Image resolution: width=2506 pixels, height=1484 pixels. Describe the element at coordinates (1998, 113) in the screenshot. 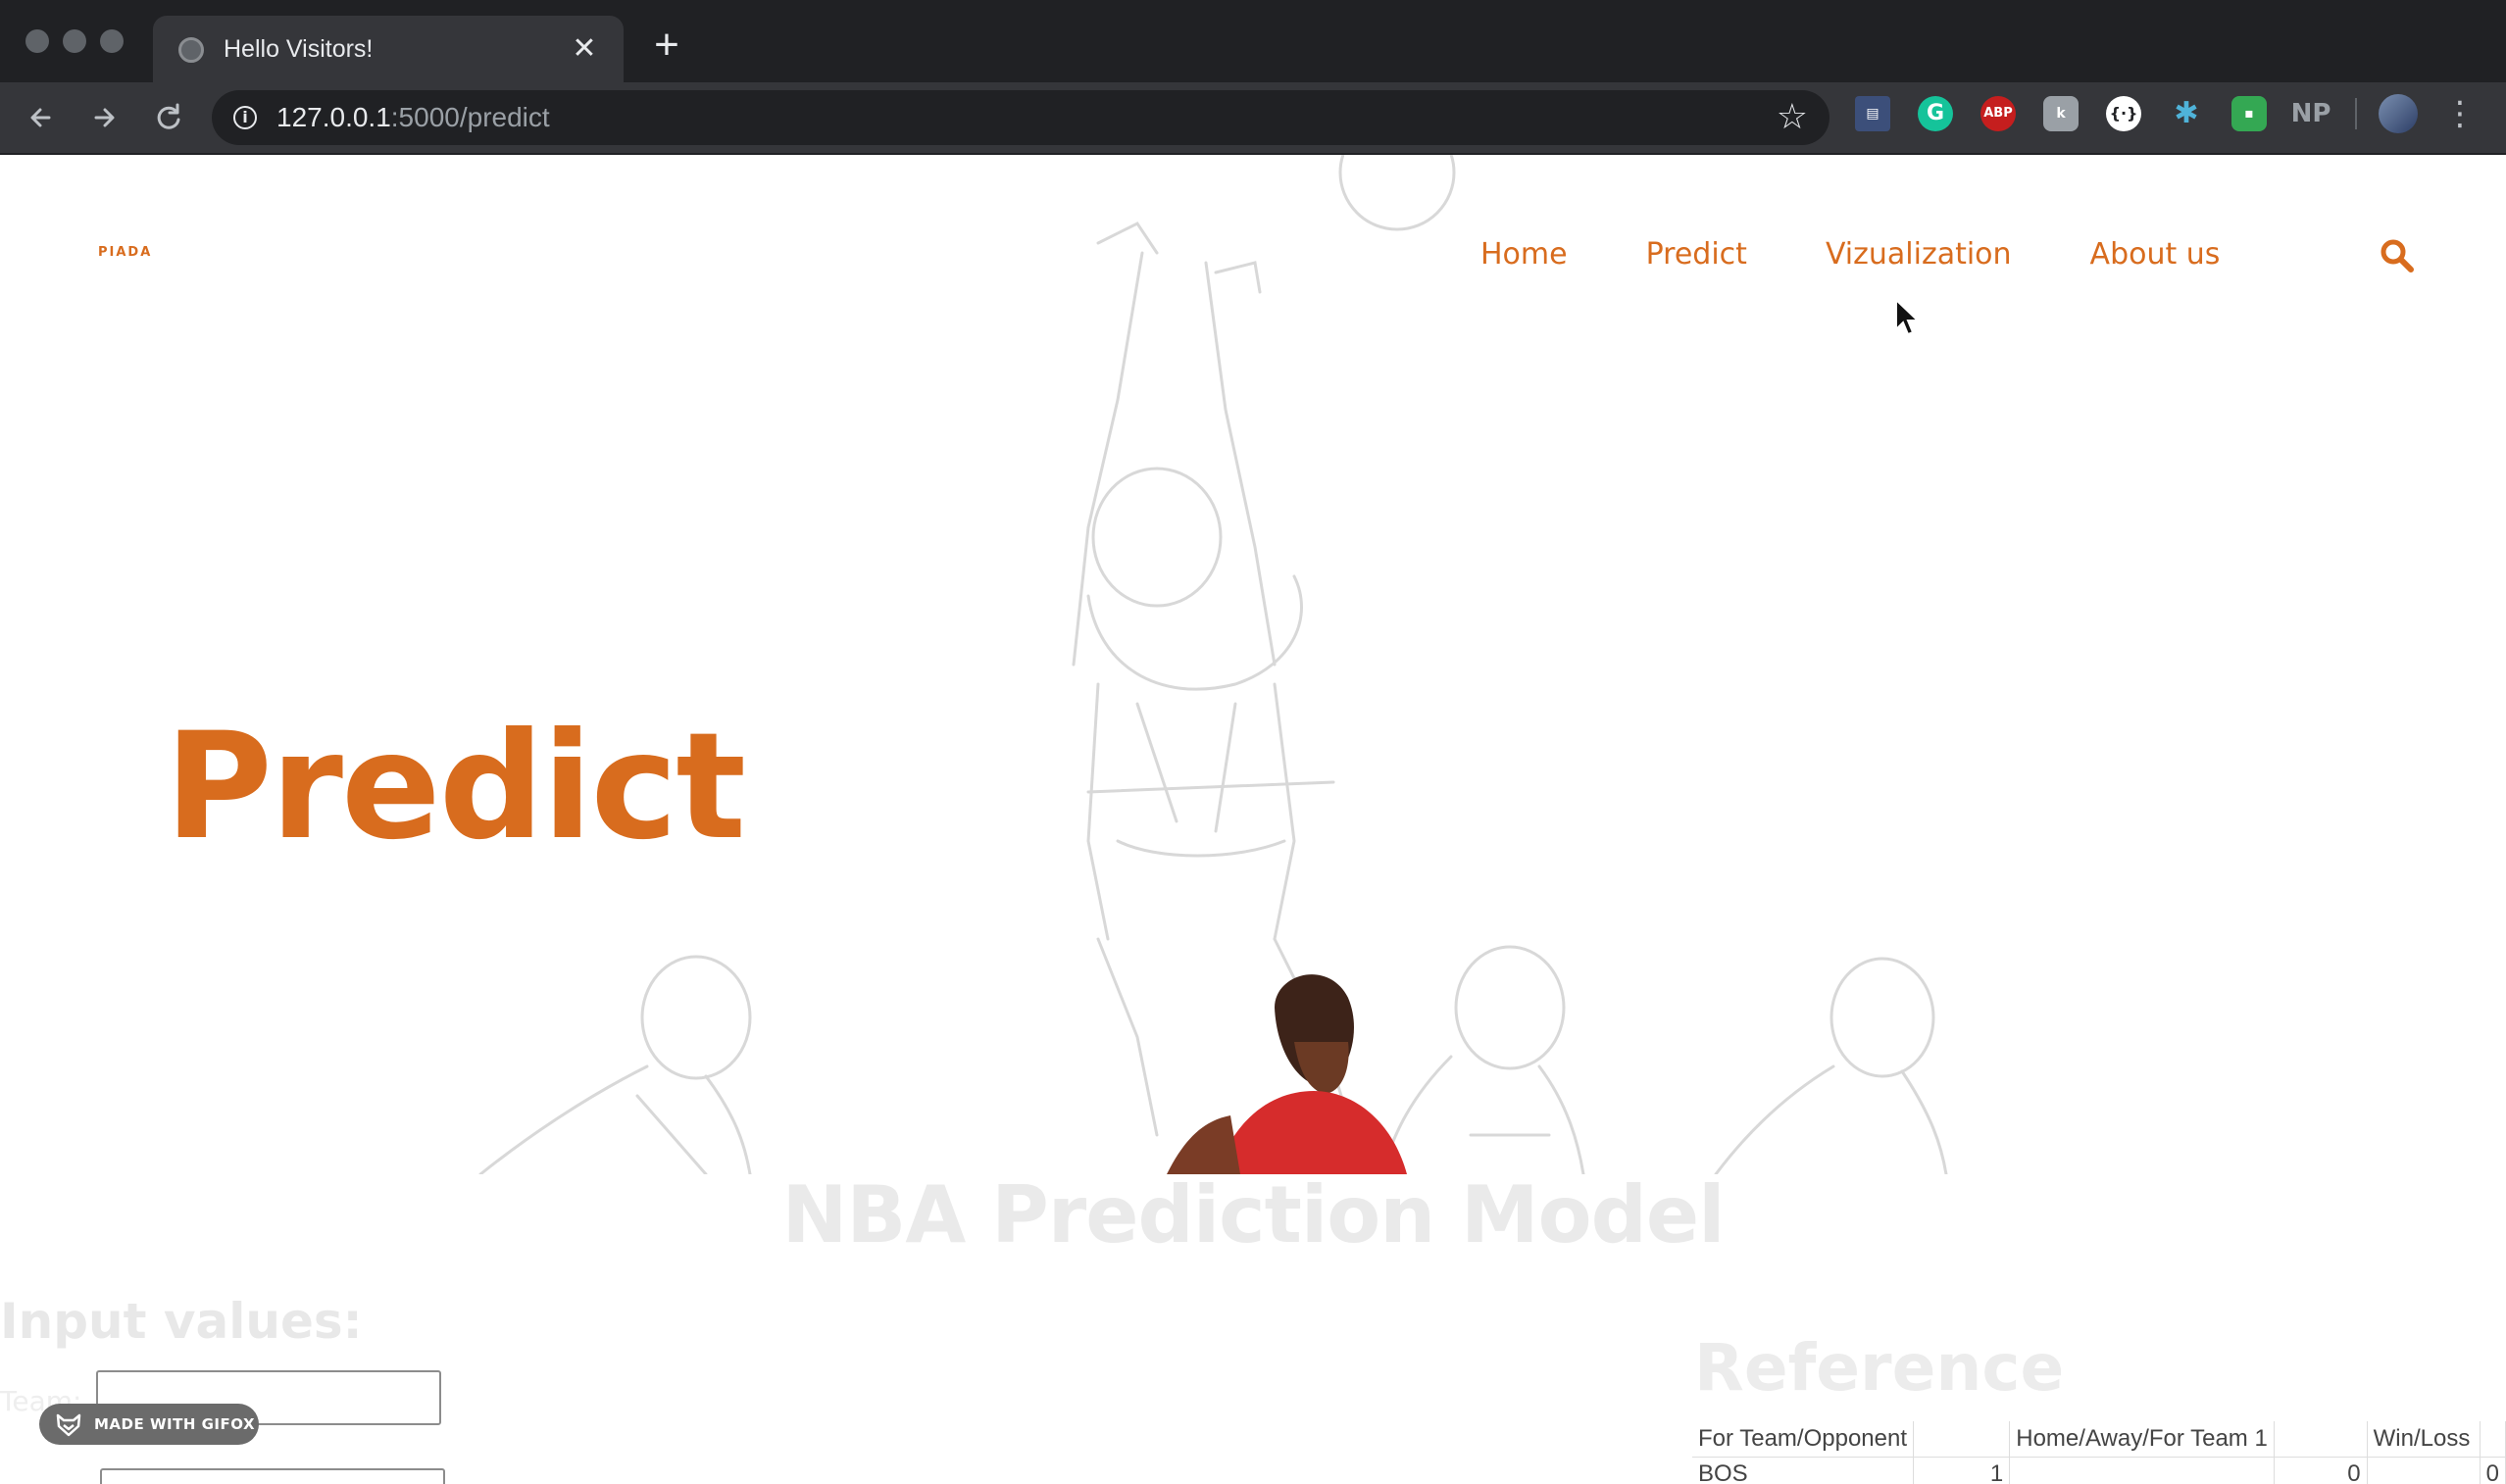

I see `adblock-plus-icon: ABP` at that location.